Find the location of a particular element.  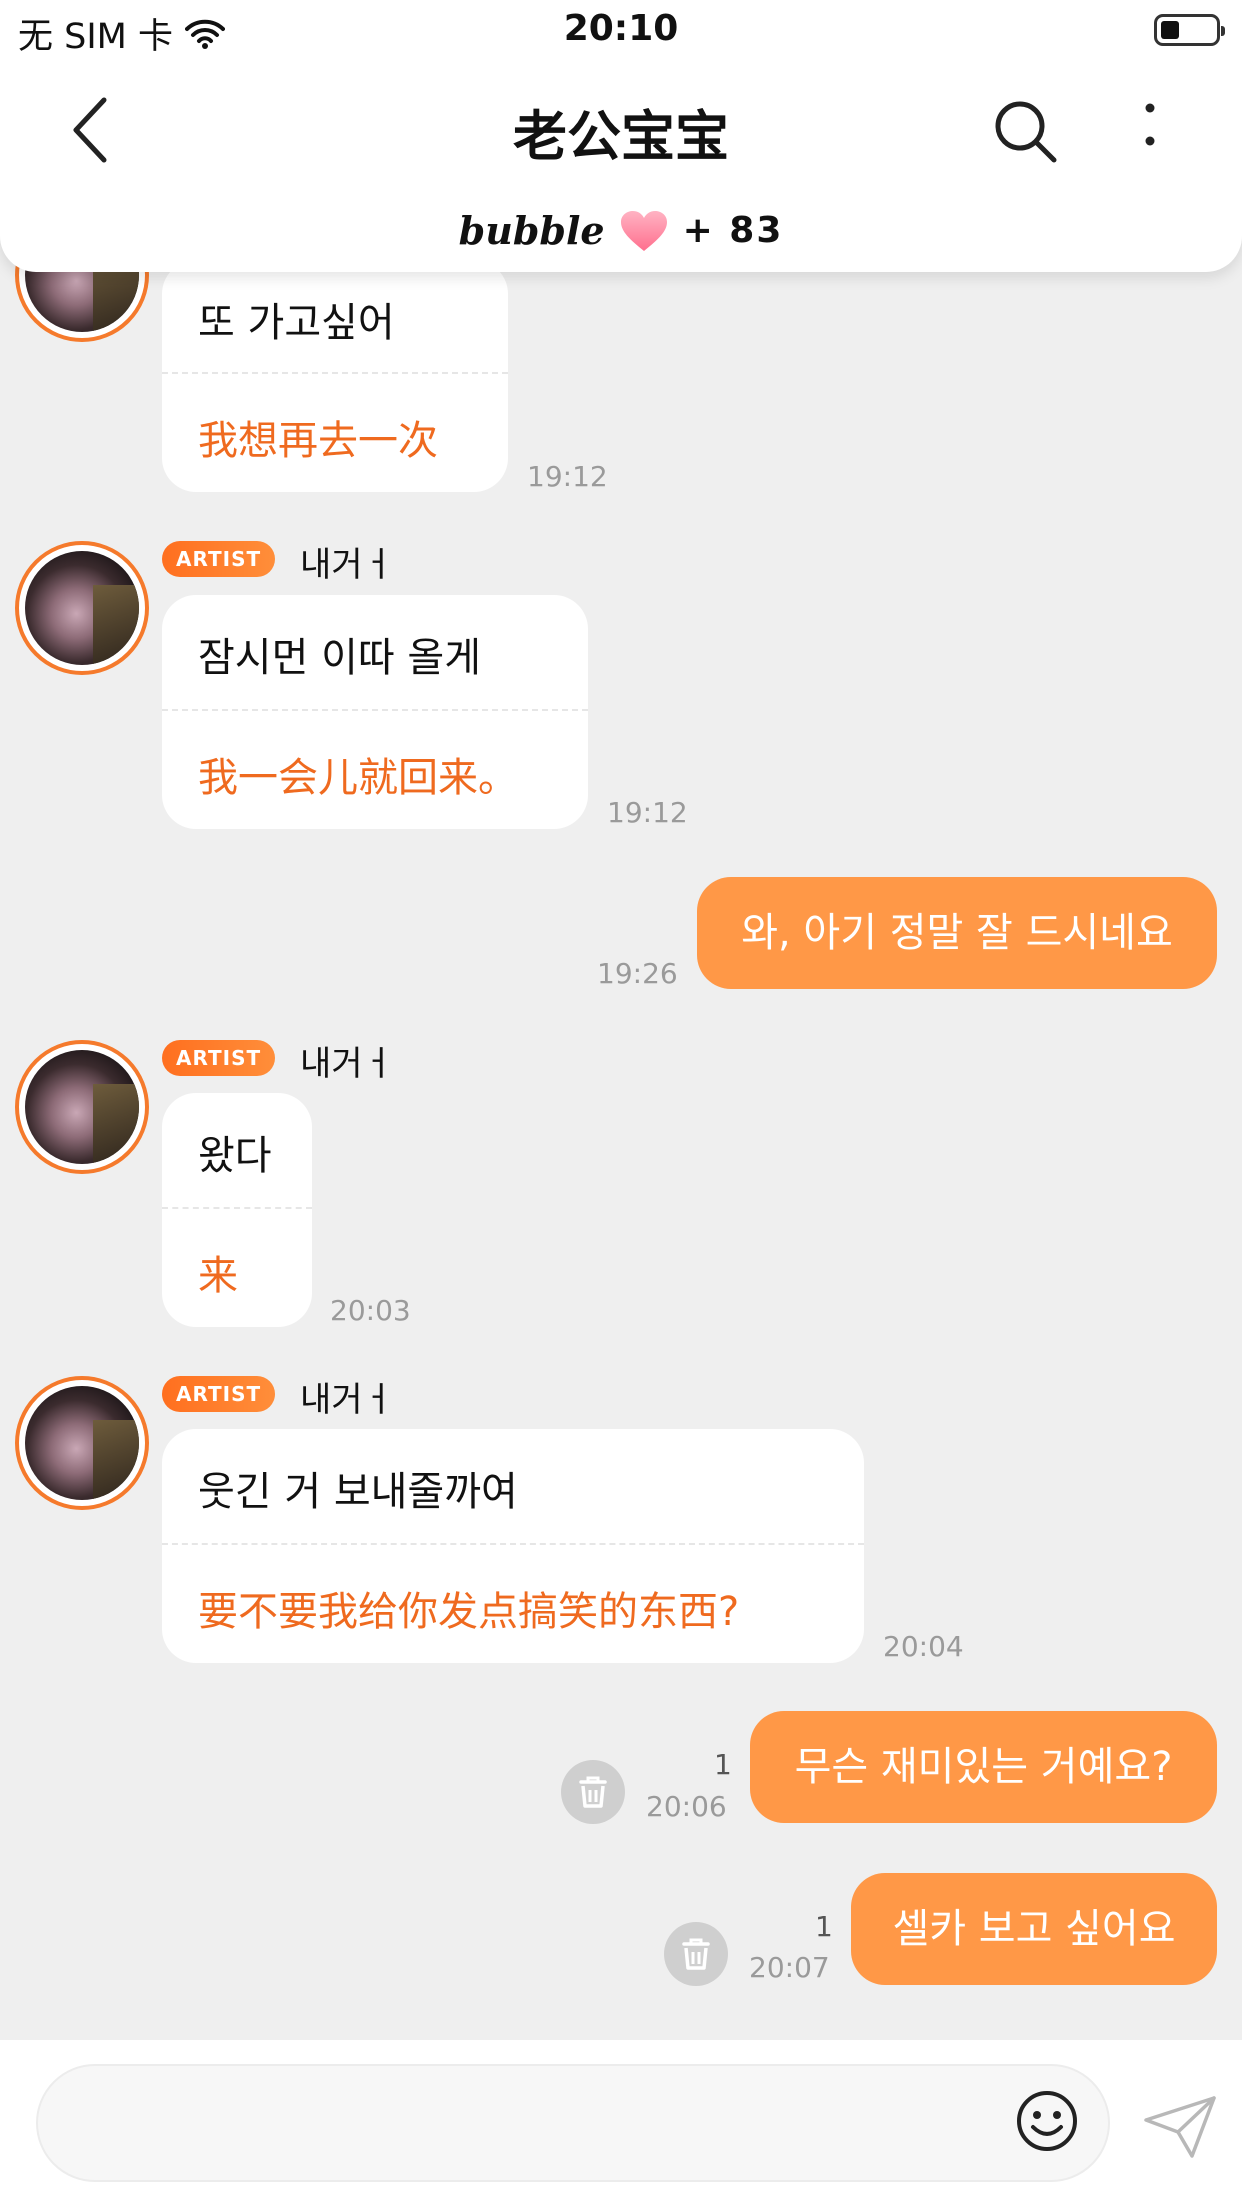

message-korean: 잠시먼 이따 올게 is located at coordinates (340, 658).